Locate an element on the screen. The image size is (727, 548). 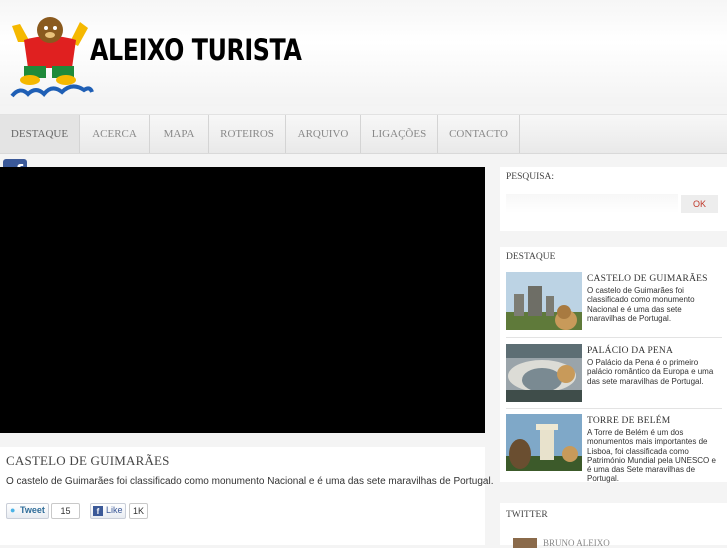
avatar is located at coordinates (525, 543).